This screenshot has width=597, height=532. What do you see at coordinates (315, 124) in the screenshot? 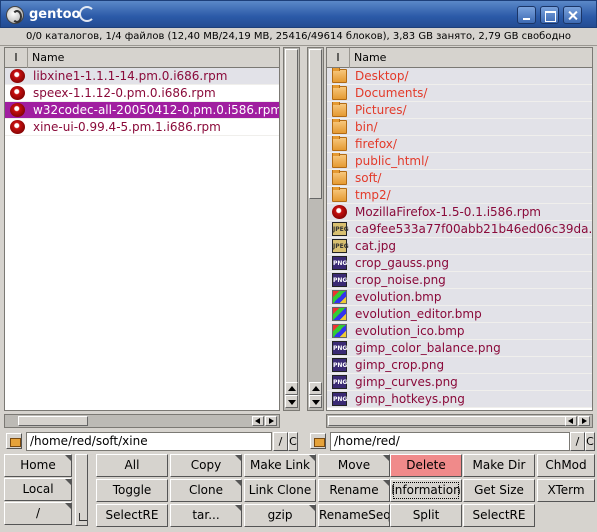
I see `right-scroll-thumb` at bounding box center [315, 124].